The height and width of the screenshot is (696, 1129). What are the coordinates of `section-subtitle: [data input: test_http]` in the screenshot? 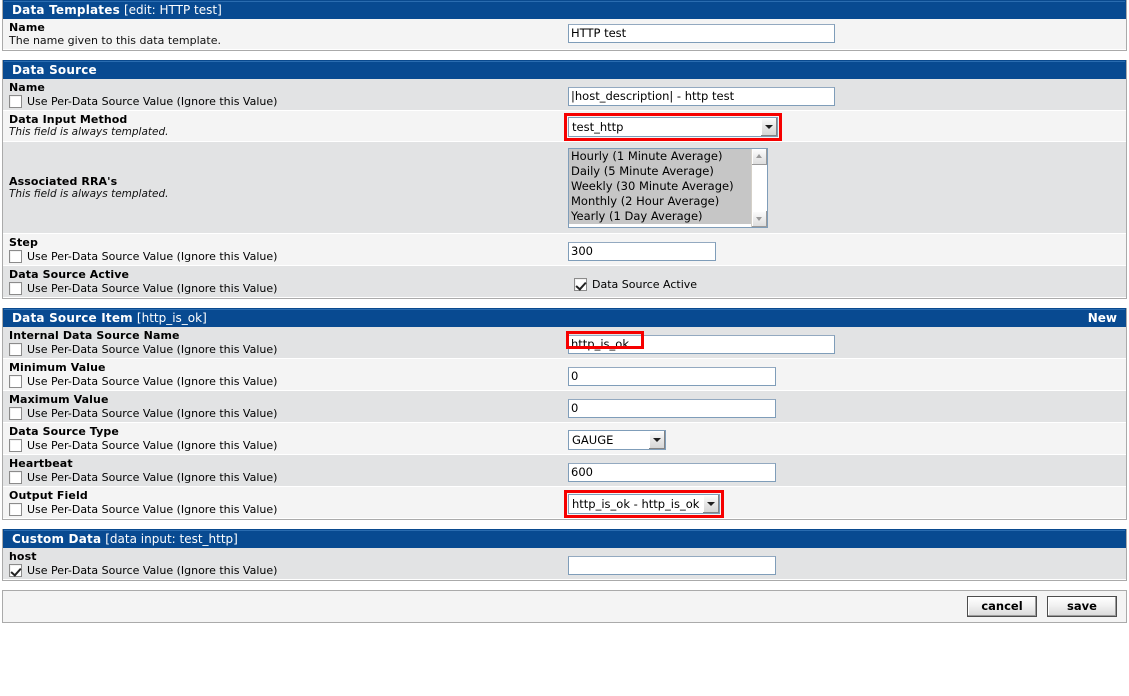 It's located at (171, 539).